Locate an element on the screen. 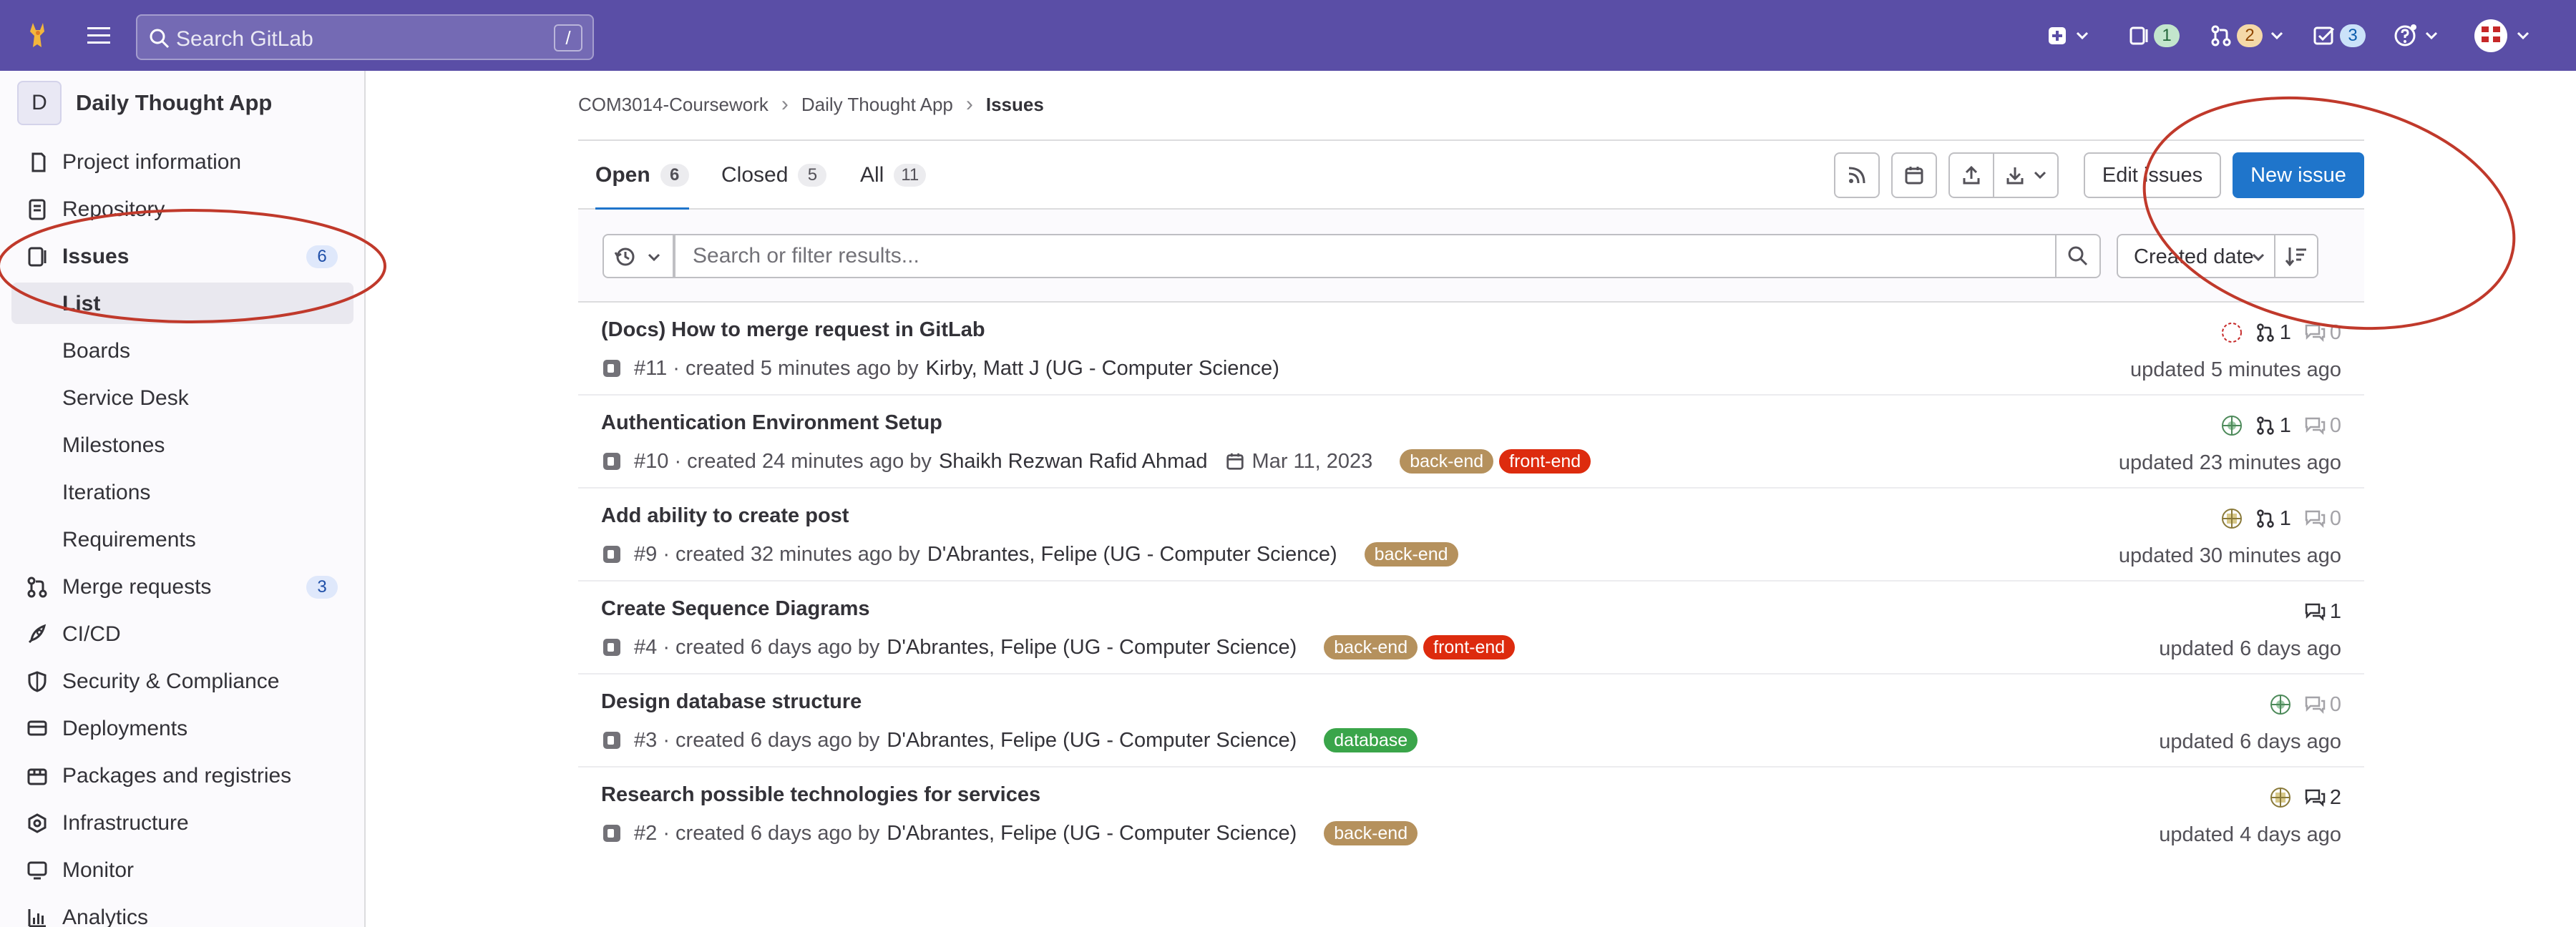 This screenshot has width=2576, height=927. edit-issues-button: Edit issues is located at coordinates (2152, 175).